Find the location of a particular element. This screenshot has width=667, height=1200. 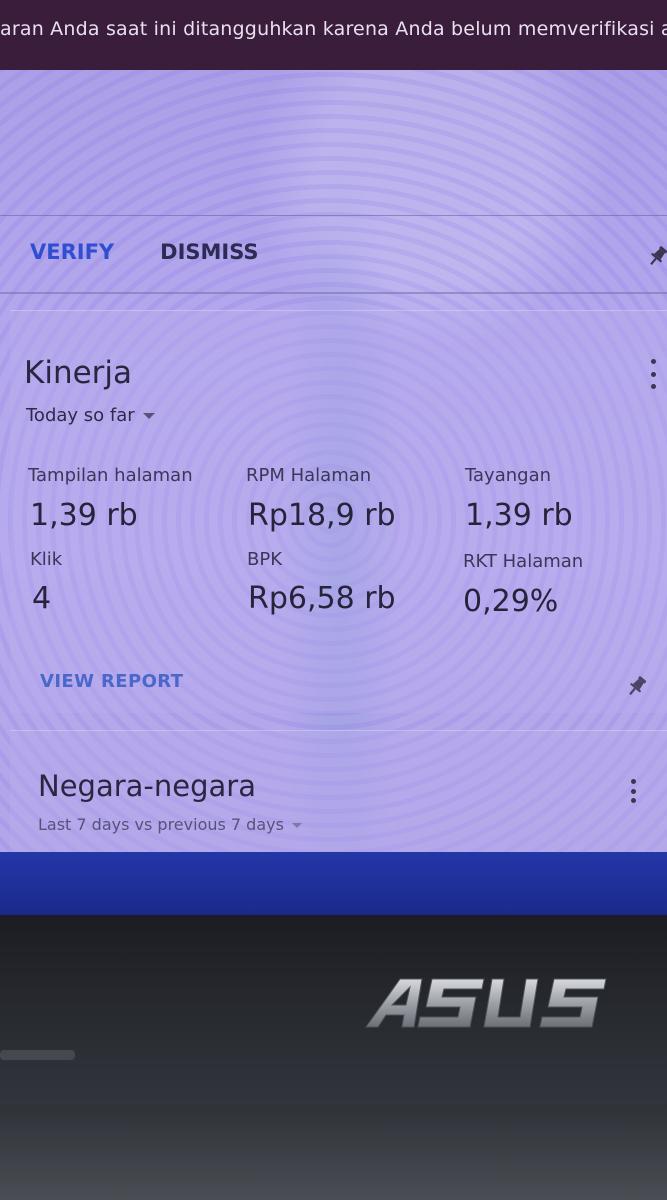

alert-actions: VERIFY DISMISS is located at coordinates (144, 252).